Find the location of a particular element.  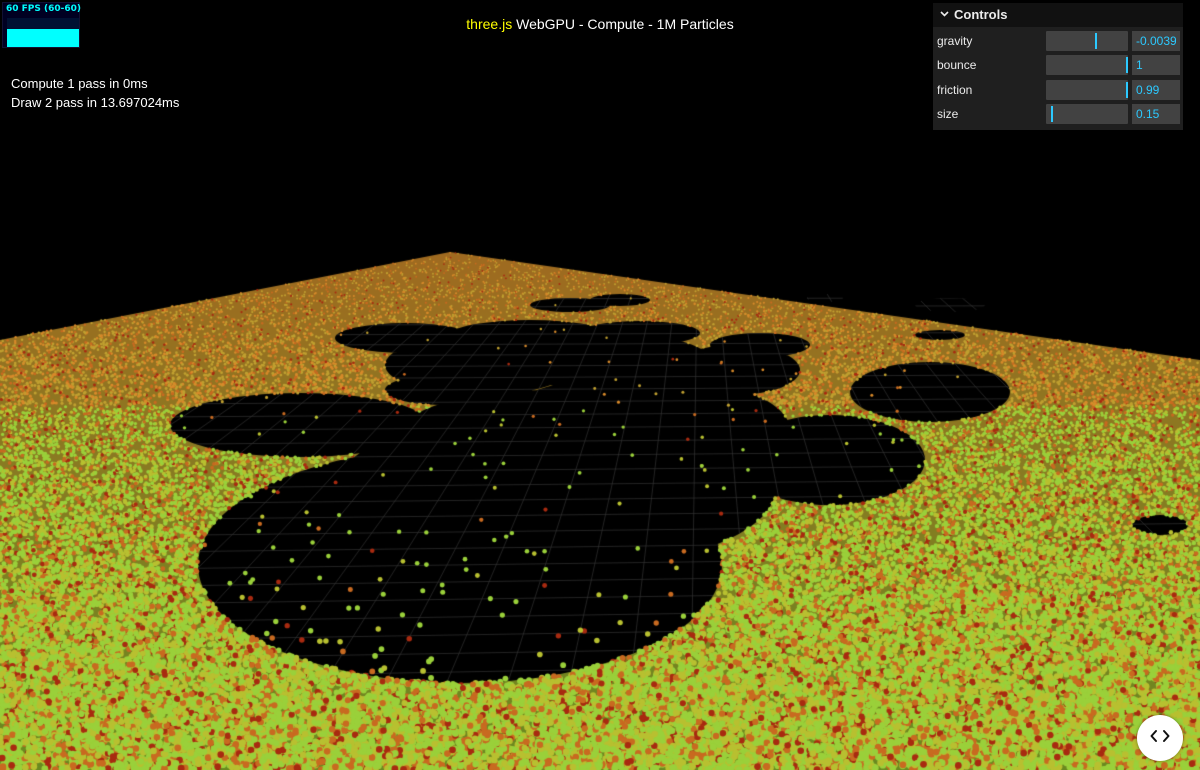

gravity-slider is located at coordinates (1087, 40).